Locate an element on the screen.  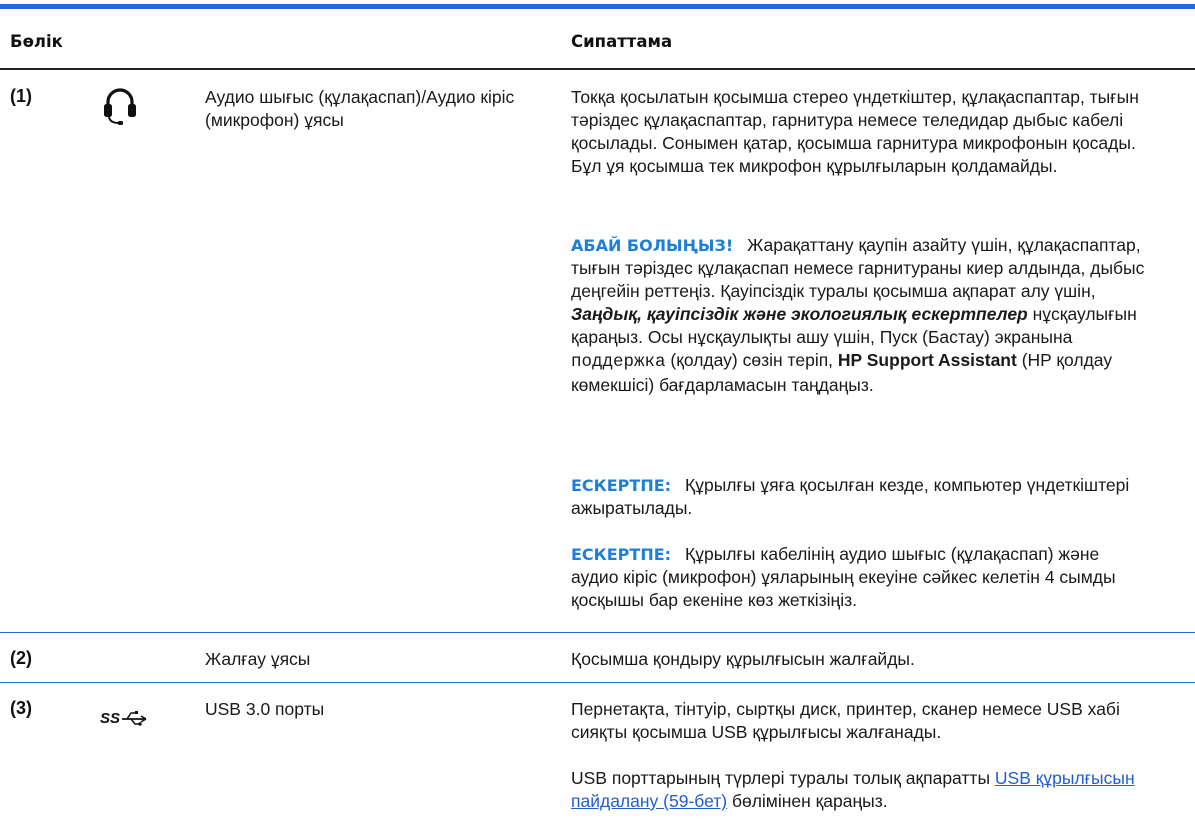
column-header-part: Бөлік is located at coordinates (36, 41).